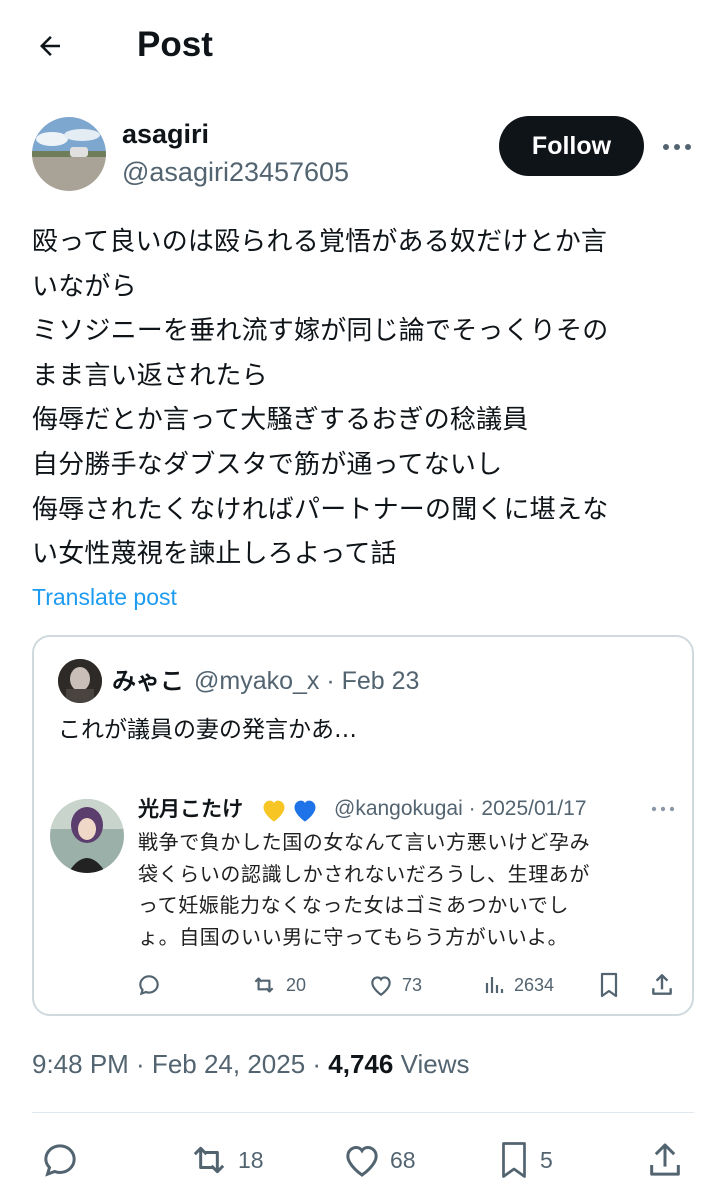  I want to click on divider, so click(363, 1112).